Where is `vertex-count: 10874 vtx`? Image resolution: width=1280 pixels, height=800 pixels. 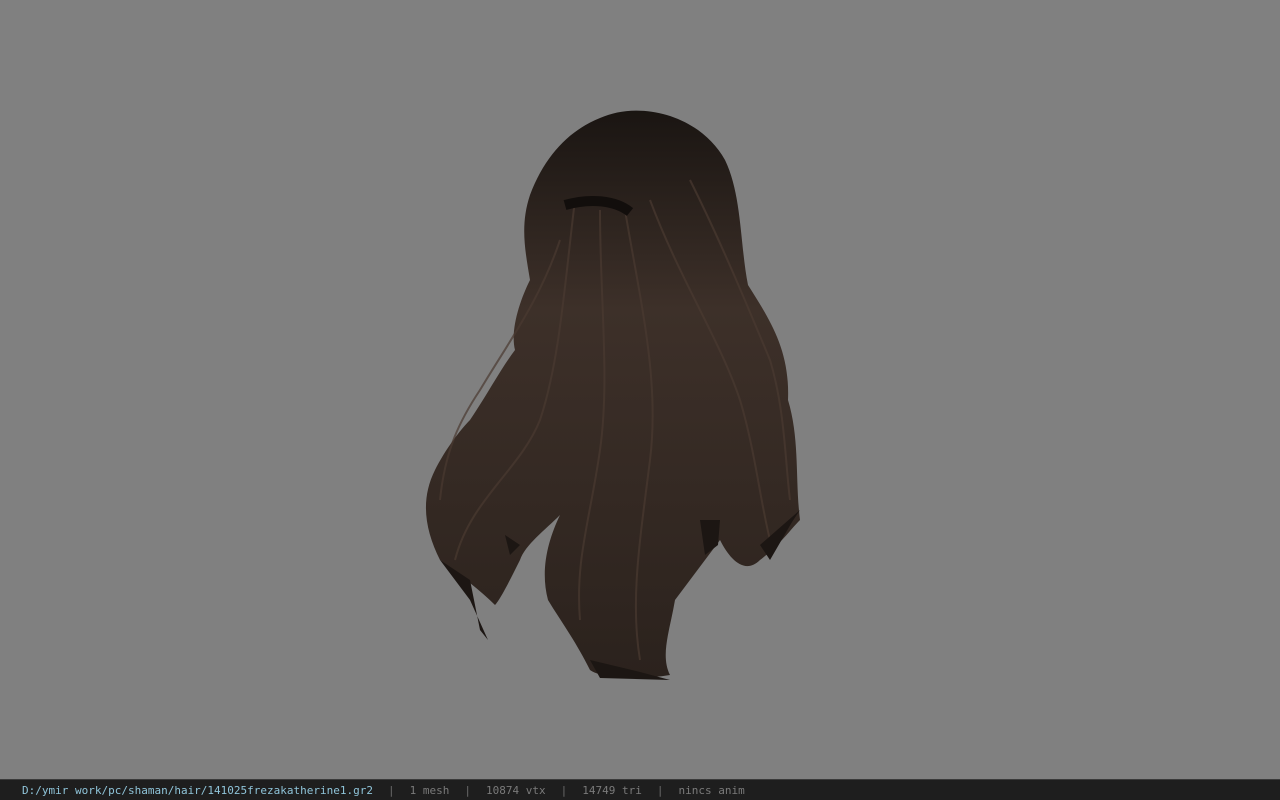 vertex-count: 10874 vtx is located at coordinates (516, 790).